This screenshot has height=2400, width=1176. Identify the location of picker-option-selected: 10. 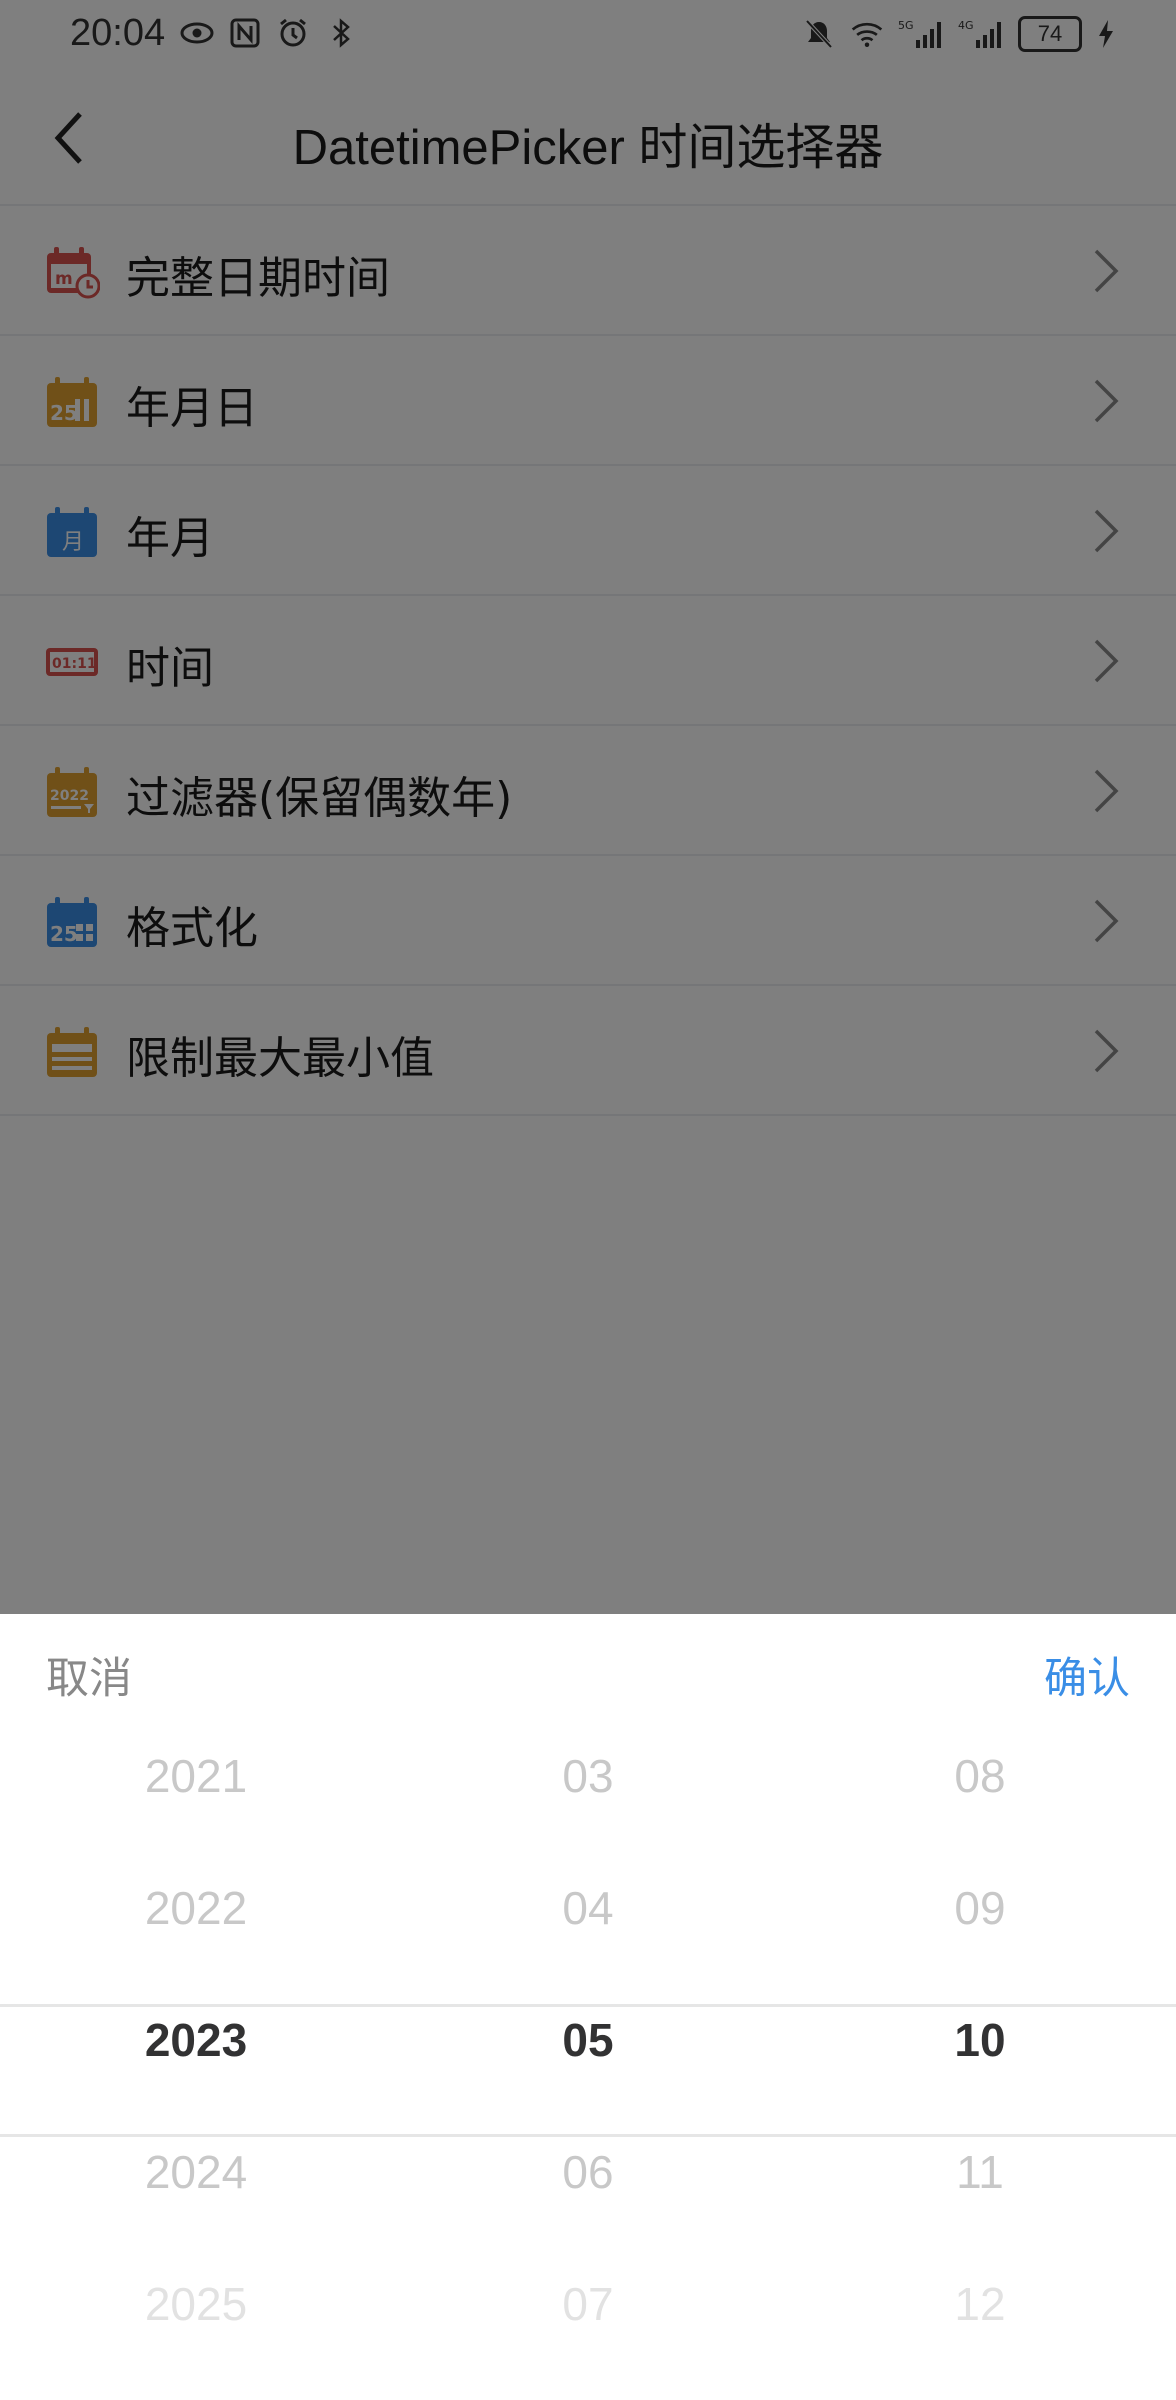
(980, 2040).